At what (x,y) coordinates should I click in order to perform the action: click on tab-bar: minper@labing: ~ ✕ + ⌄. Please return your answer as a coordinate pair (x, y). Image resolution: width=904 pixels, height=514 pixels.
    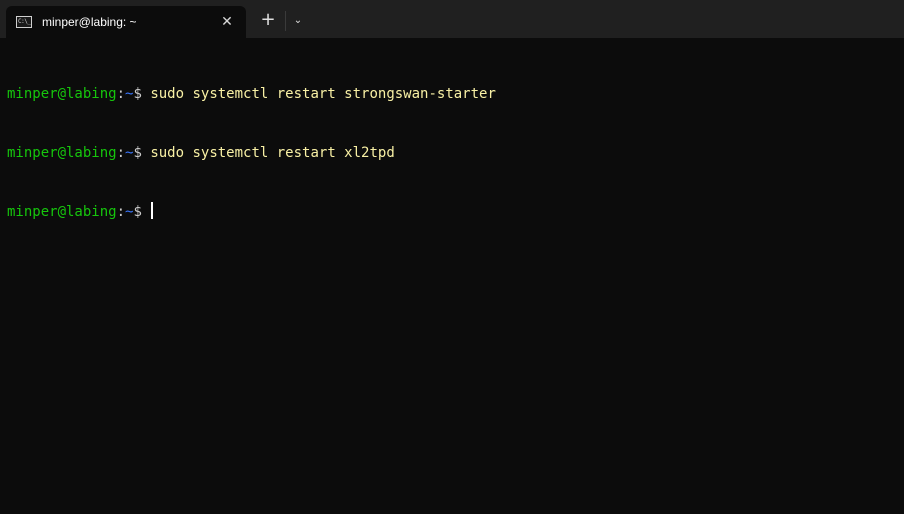
    Looking at the image, I should click on (452, 19).